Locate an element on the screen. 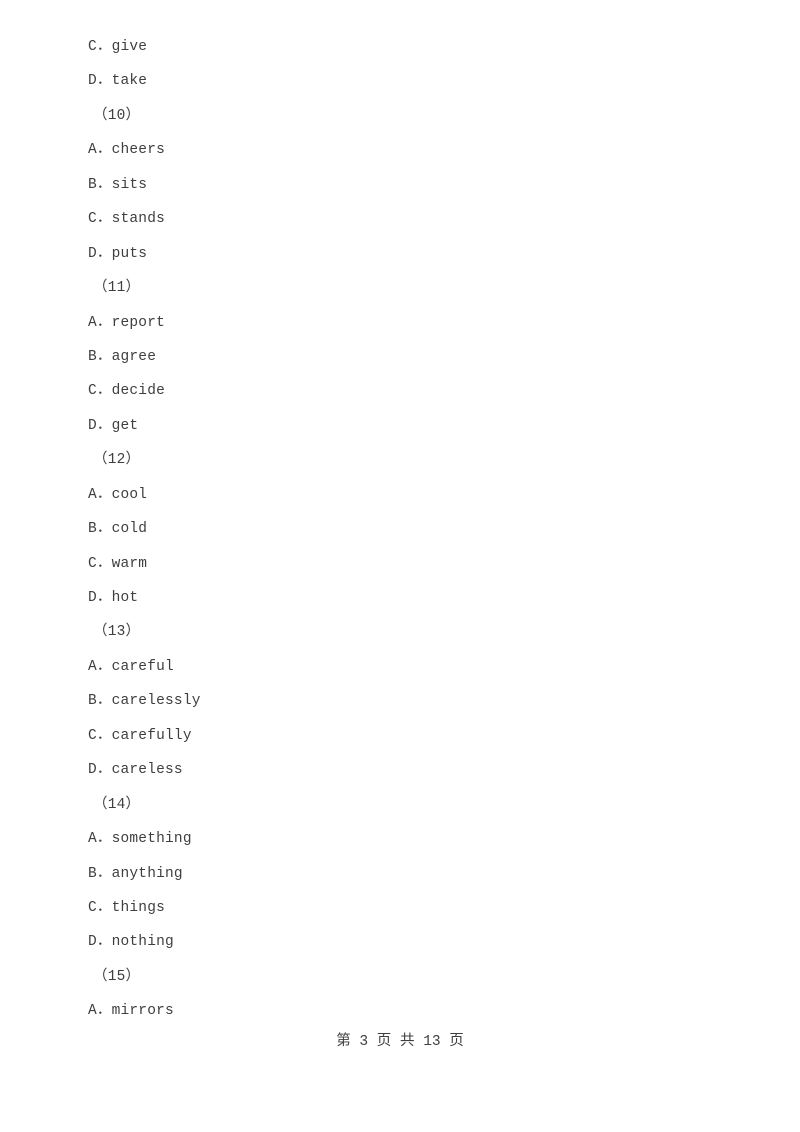 The width and height of the screenshot is (800, 1132). answer-option: C．stands is located at coordinates (127, 219).